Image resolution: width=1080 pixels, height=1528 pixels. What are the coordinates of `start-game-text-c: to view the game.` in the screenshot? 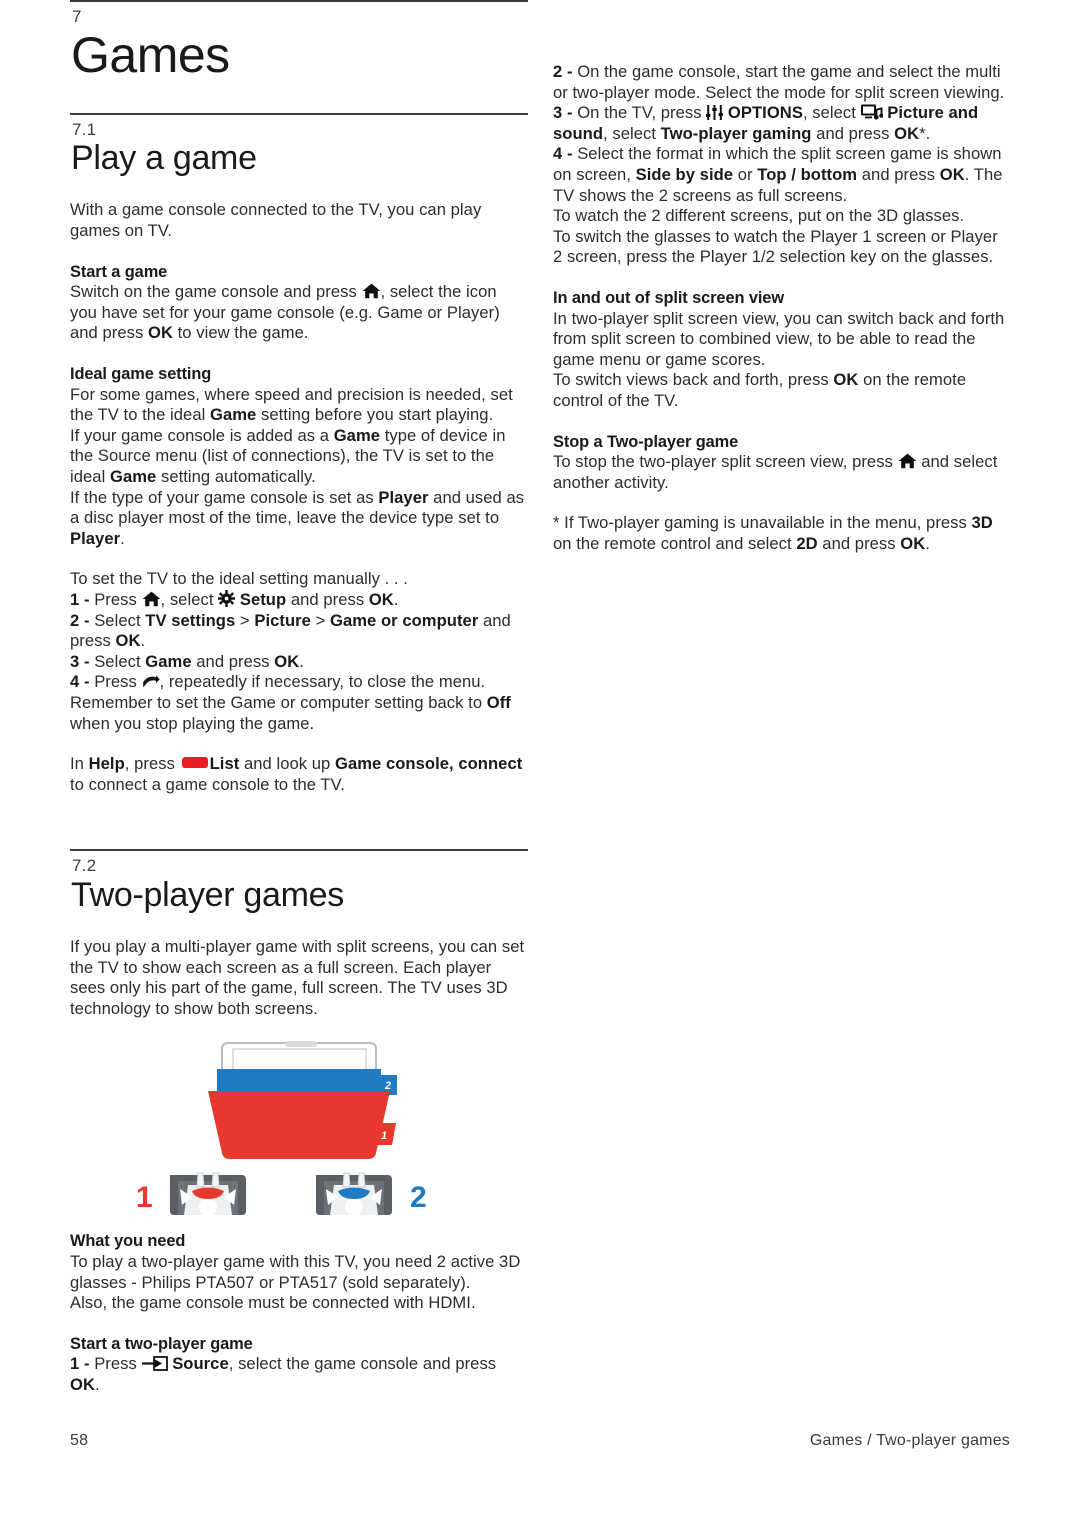 It's located at (240, 333).